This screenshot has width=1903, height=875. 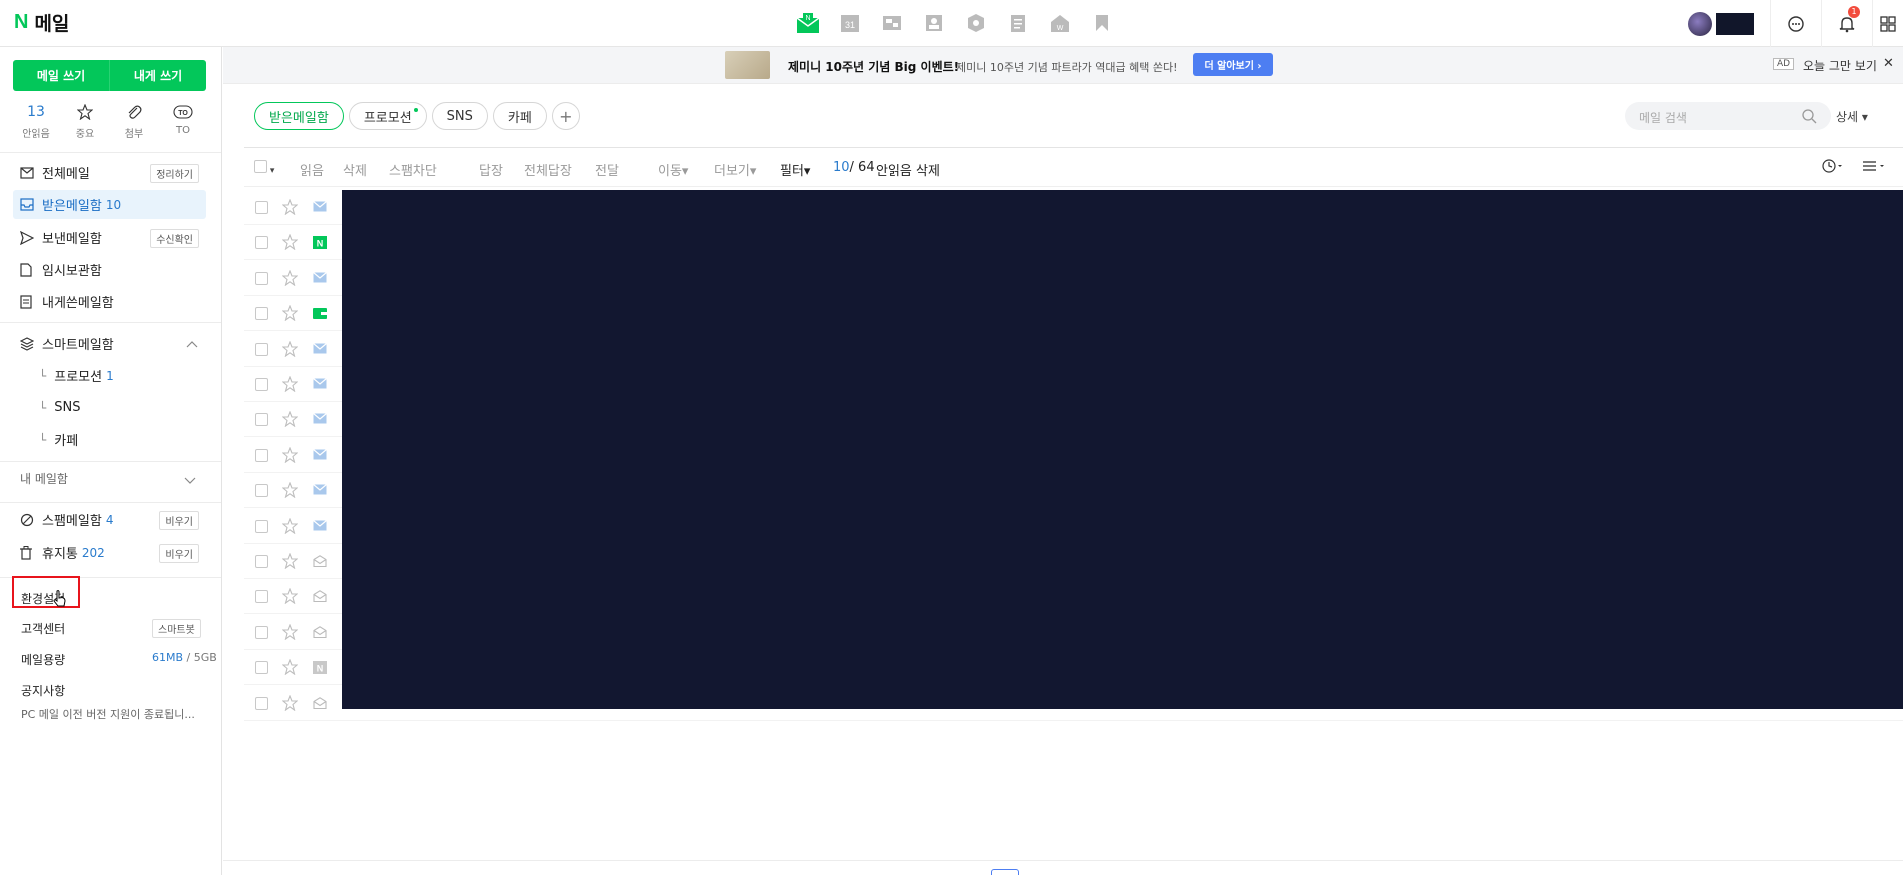 I want to click on bookmark-app-icon, so click(x=1102, y=23).